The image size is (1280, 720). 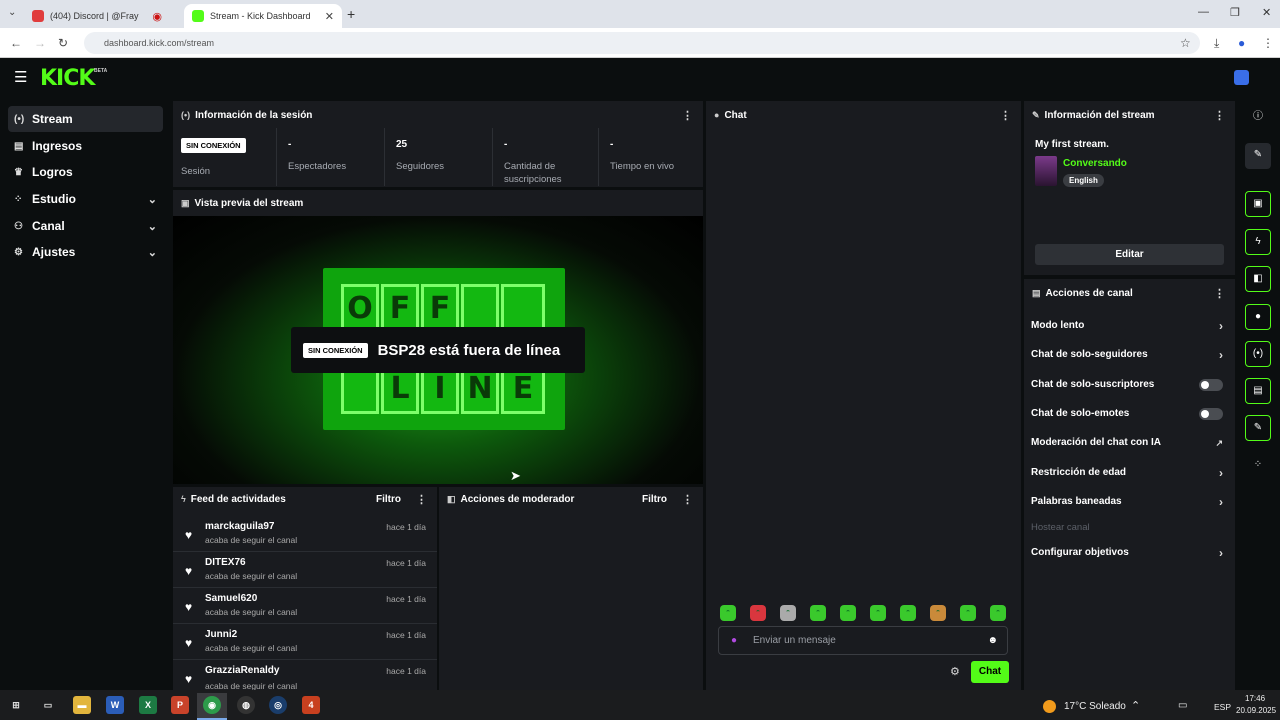 I want to click on user-avatar, so click(x=1241, y=77).